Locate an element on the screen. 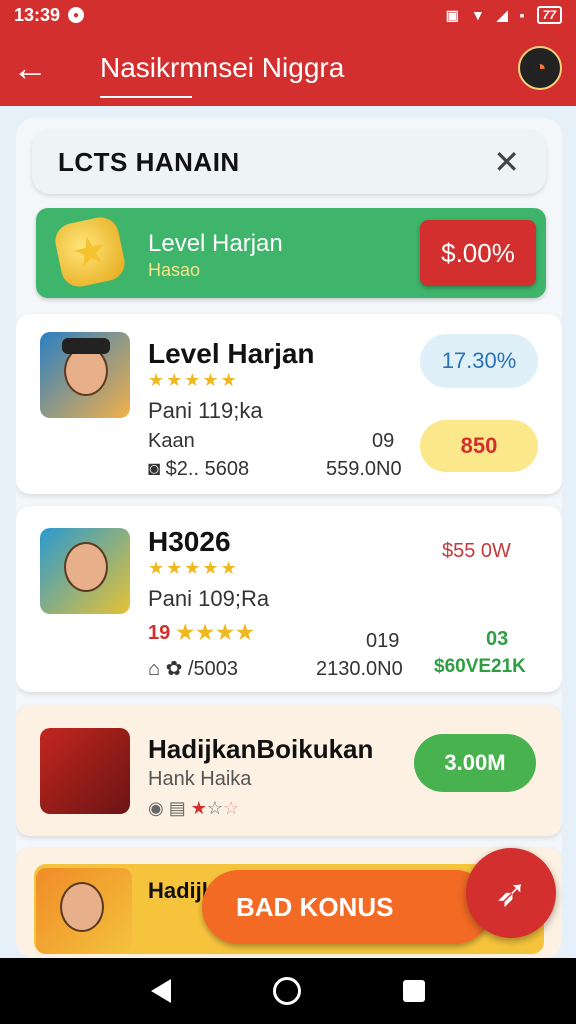  card-amount: ◙ $2.. 5608 is located at coordinates (199, 469).